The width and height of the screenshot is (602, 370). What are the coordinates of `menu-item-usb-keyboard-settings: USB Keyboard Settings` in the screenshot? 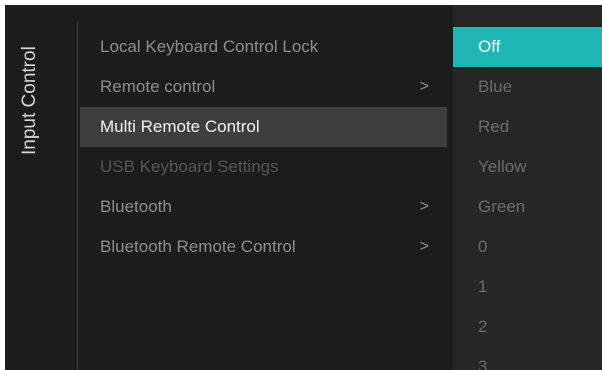 It's located at (263, 167).